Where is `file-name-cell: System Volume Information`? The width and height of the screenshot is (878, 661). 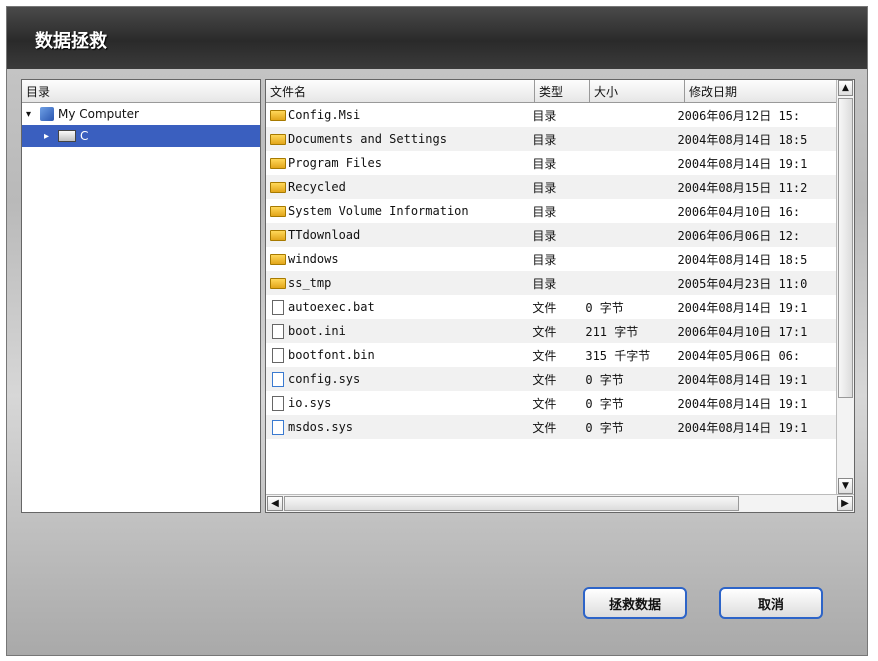 file-name-cell: System Volume Information is located at coordinates (397, 211).